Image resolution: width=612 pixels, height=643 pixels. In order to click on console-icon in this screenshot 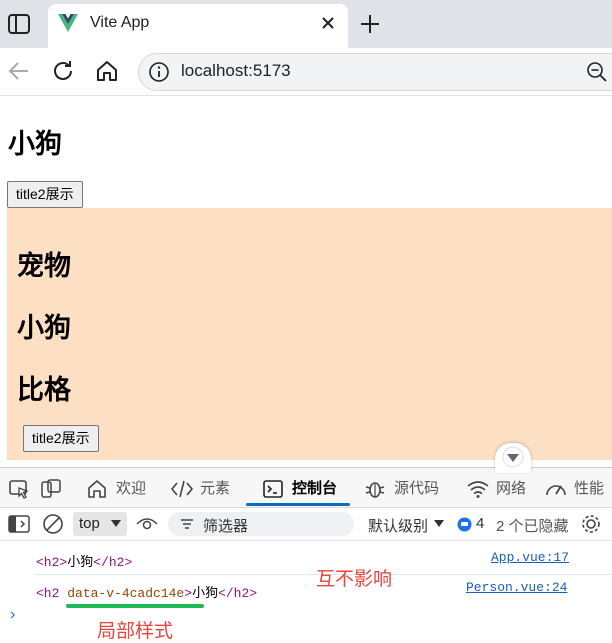, I will do `click(273, 489)`.